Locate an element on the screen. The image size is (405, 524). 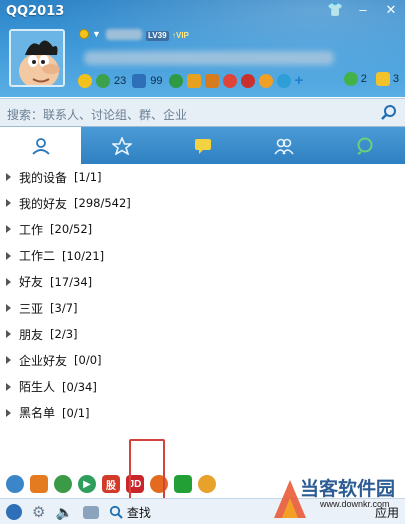
group-item: 工作 [20/52] is located at coordinates (202, 229).